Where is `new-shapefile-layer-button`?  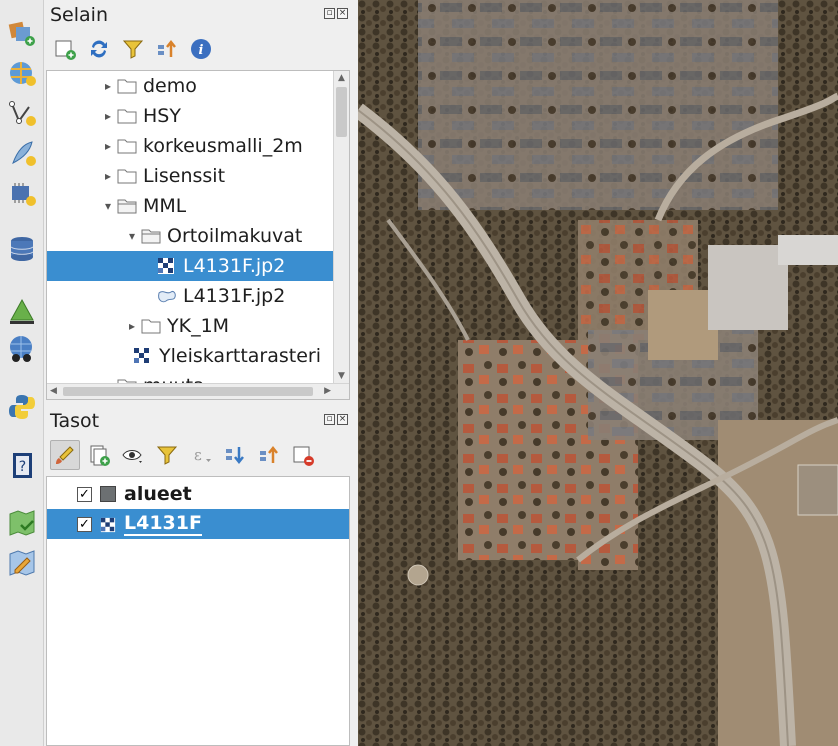 new-shapefile-layer-button is located at coordinates (22, 113).